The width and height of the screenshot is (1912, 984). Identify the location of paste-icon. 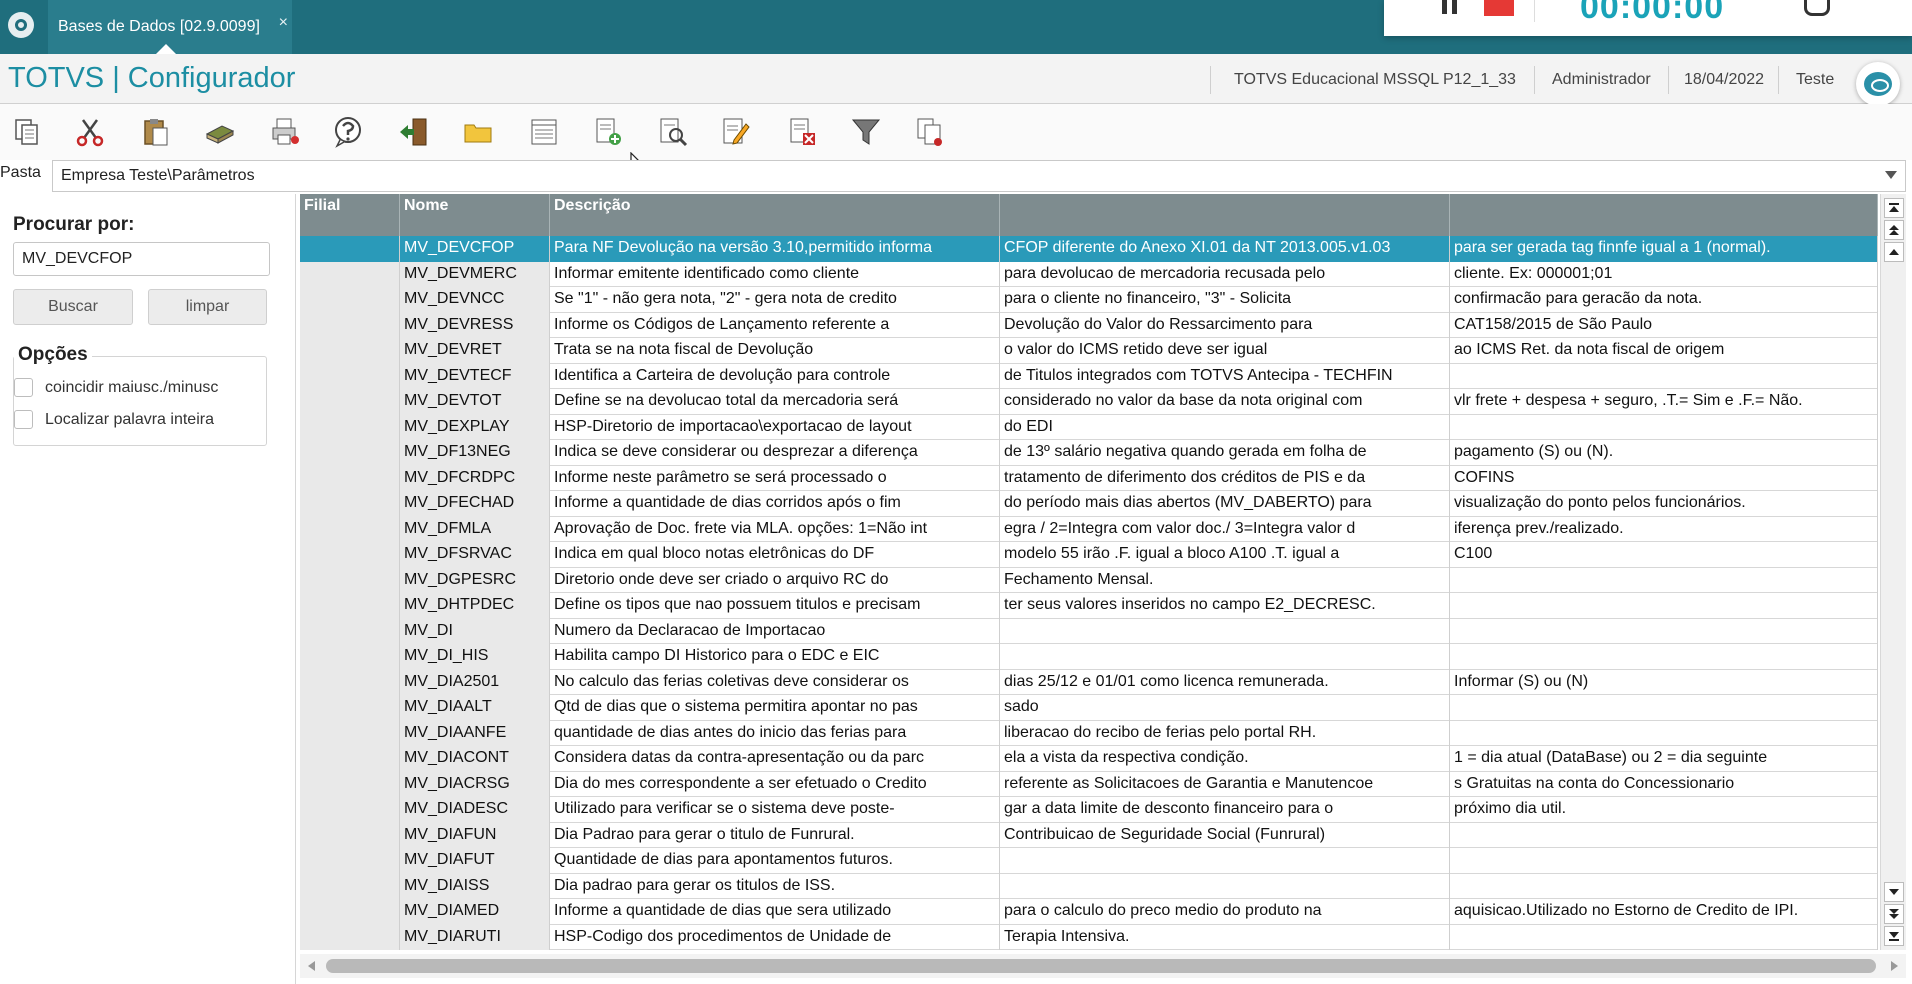
(156, 132).